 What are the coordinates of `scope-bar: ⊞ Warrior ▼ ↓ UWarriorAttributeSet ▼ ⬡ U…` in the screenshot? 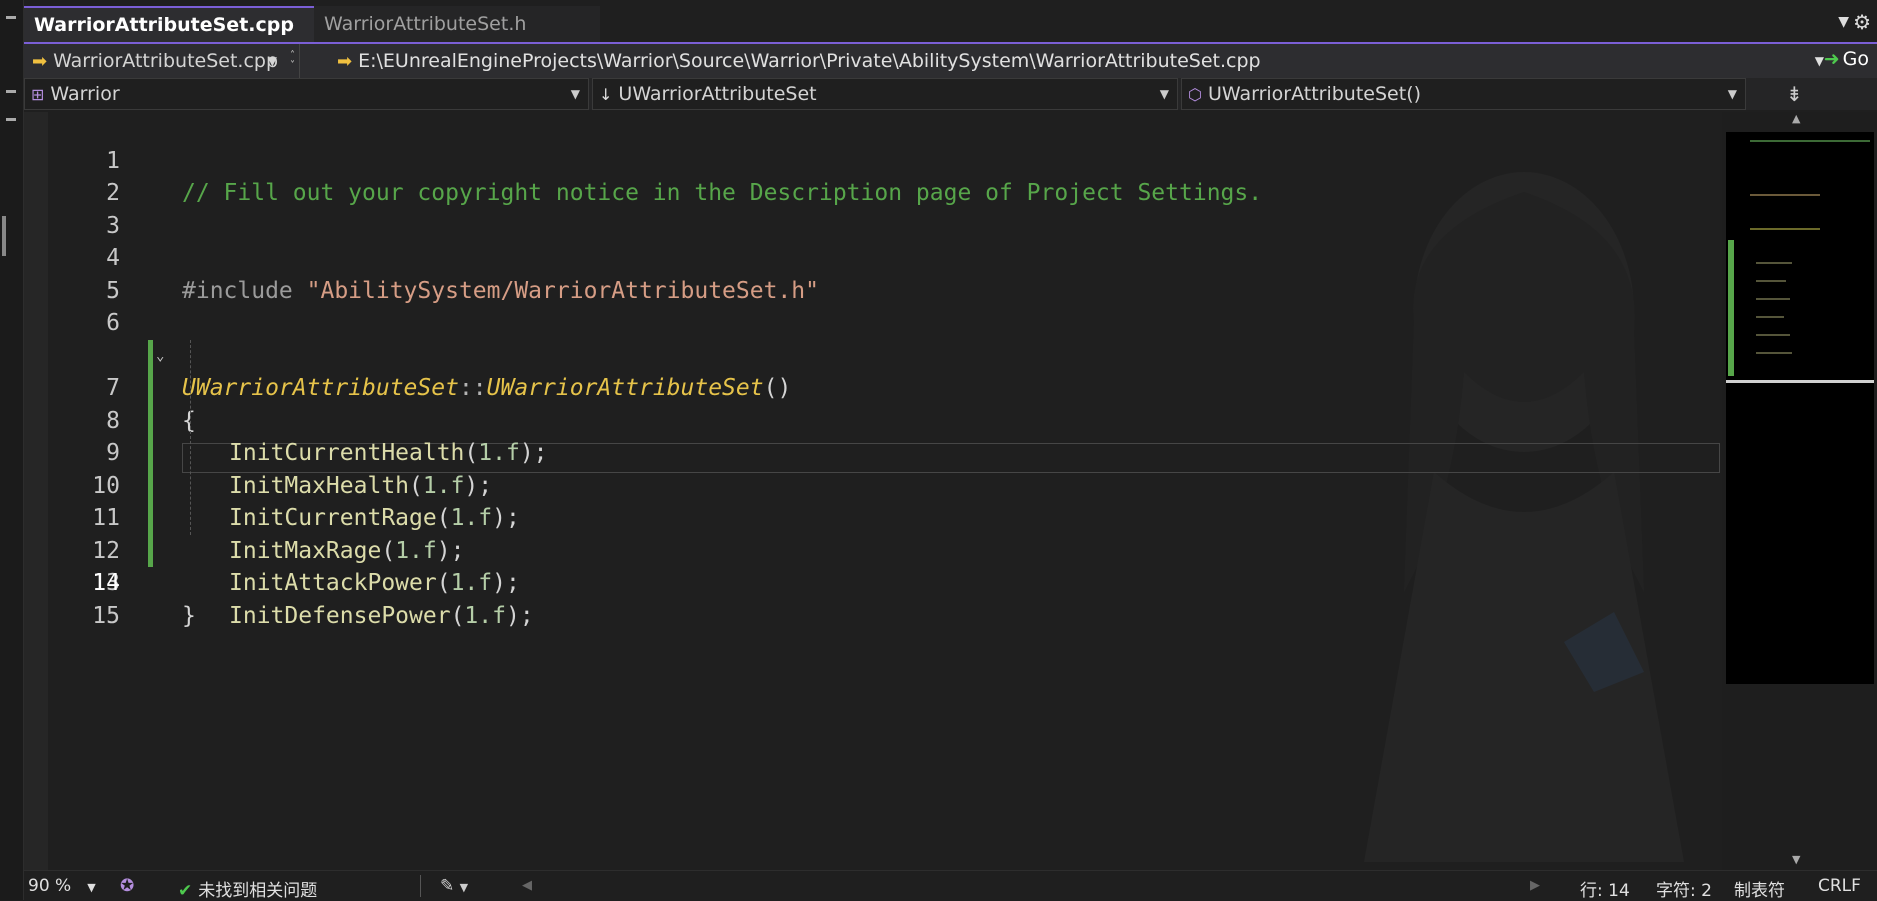 It's located at (950, 94).